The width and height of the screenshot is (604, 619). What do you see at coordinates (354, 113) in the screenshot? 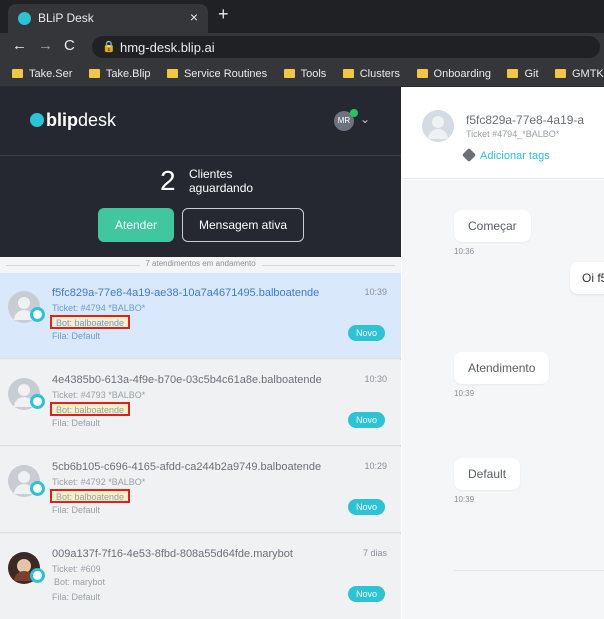
I see `online-status-icon` at bounding box center [354, 113].